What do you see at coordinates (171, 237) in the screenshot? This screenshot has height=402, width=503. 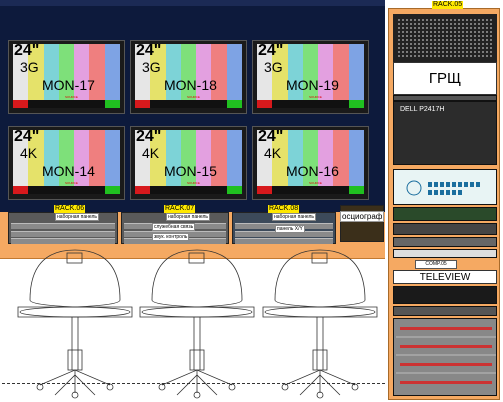 I see `rack07-panel-label-3: звук. контроль` at bounding box center [171, 237].